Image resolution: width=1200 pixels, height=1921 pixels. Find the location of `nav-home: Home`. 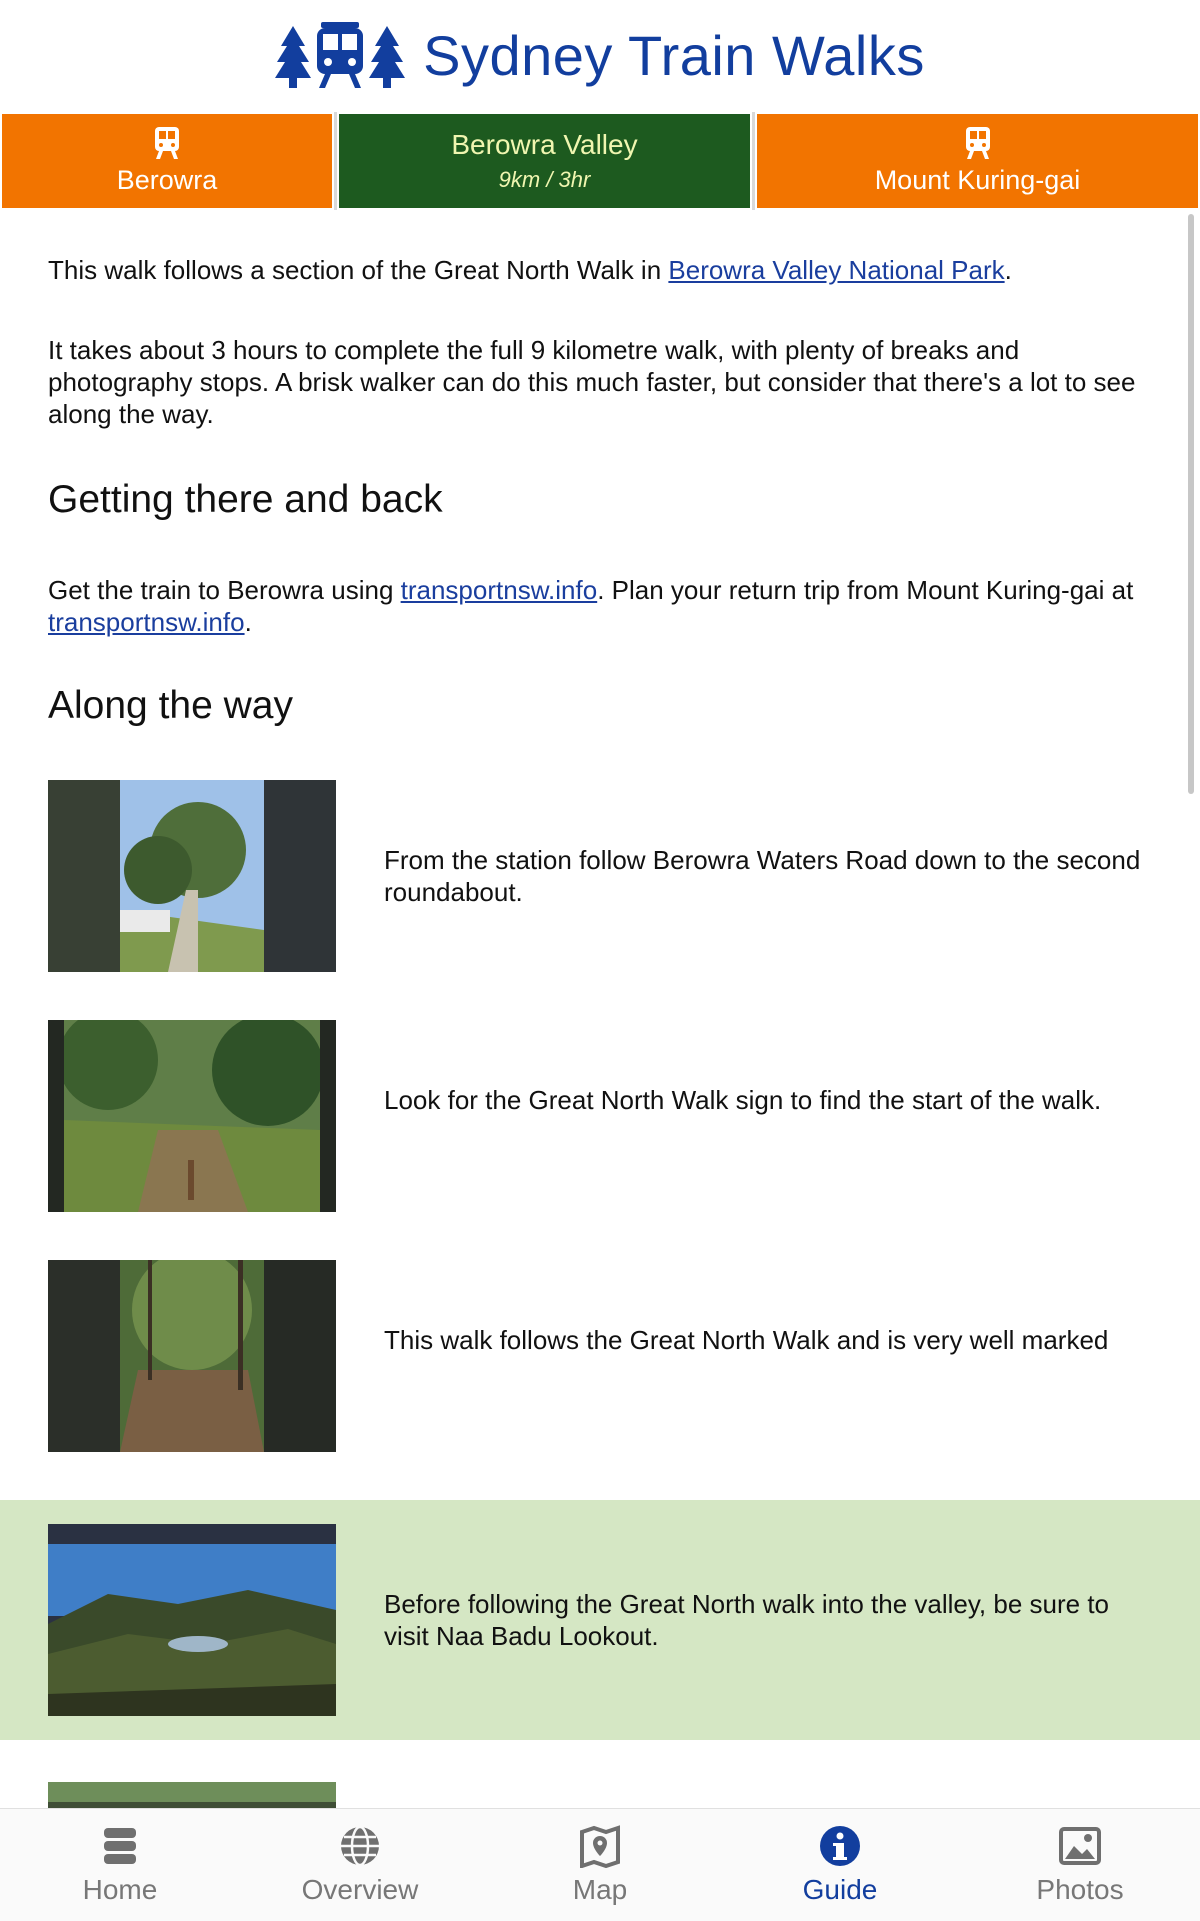

nav-home: Home is located at coordinates (120, 1865).